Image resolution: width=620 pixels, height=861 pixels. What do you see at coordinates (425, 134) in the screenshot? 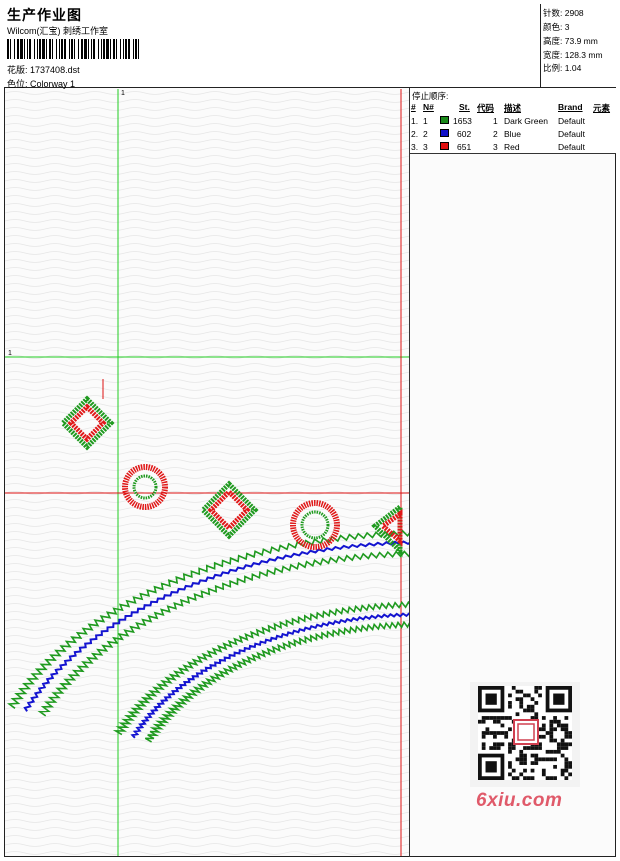
I see `row-2-n: 2` at bounding box center [425, 134].